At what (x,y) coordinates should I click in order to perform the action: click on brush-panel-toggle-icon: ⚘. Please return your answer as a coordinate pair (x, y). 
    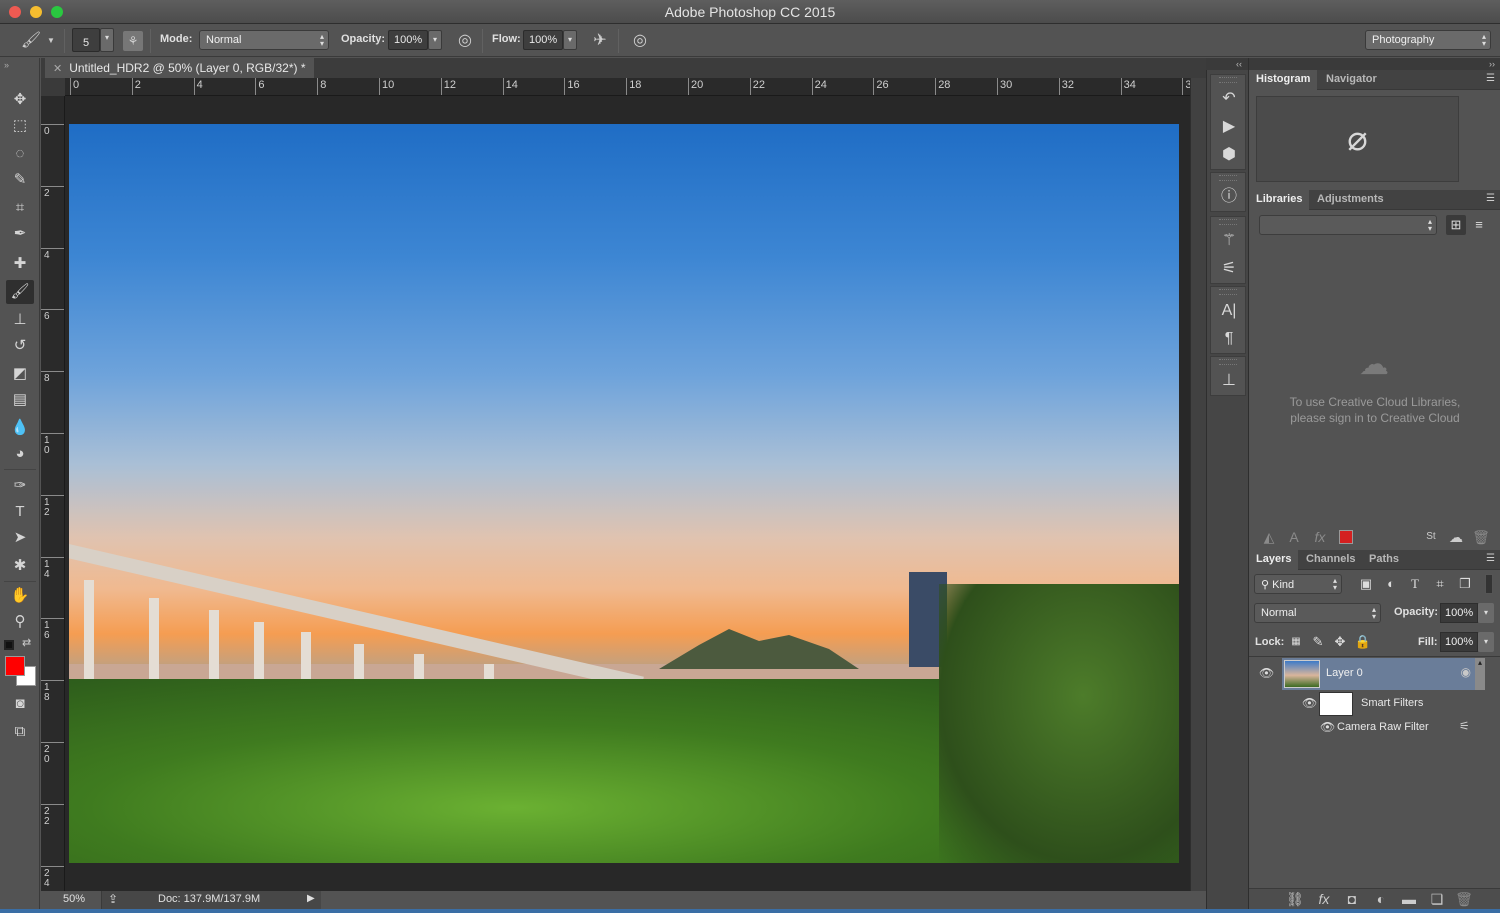
    Looking at the image, I should click on (133, 41).